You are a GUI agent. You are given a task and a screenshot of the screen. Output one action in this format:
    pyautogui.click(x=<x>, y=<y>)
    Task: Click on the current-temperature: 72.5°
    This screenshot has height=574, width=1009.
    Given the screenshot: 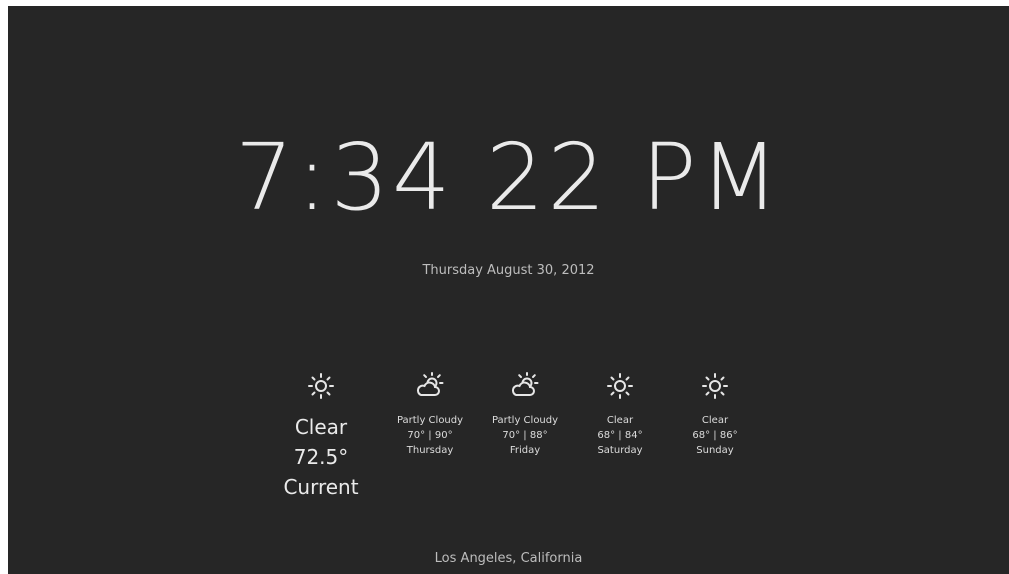 What is the action you would take?
    pyautogui.click(x=321, y=457)
    